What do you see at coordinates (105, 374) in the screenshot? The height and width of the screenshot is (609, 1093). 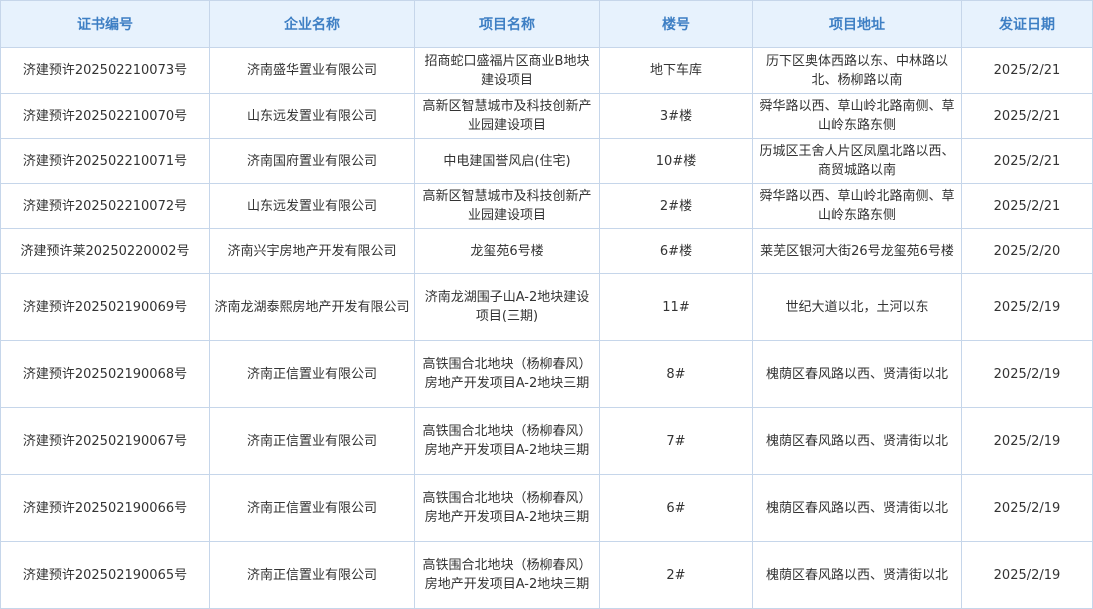 I see `cert-no-cell: 济建预许202502190068号` at bounding box center [105, 374].